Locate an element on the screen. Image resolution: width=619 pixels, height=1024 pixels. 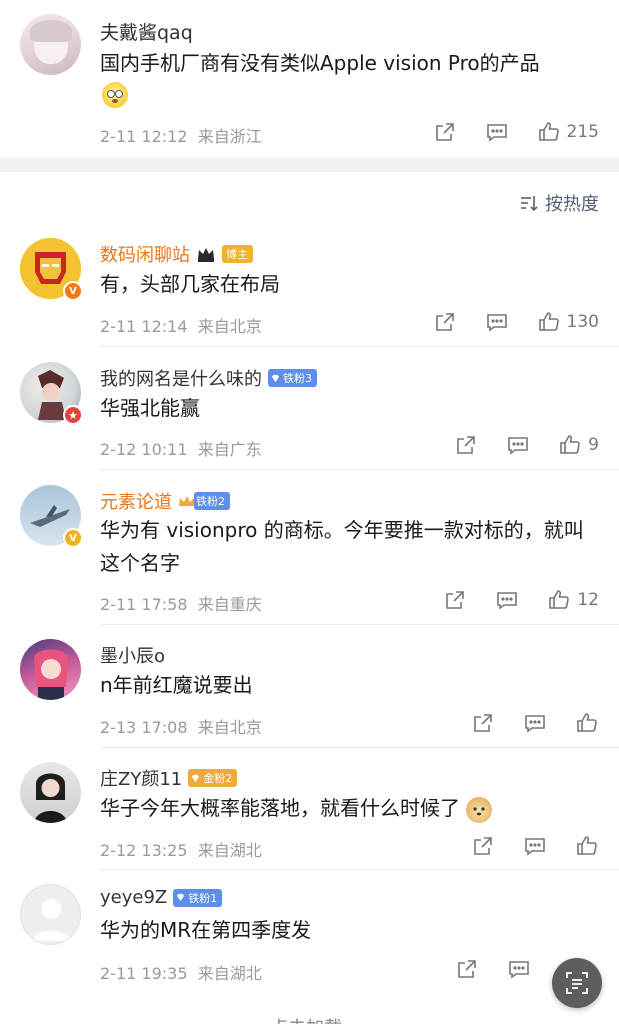
like-button: 130 is located at coordinates (568, 322).